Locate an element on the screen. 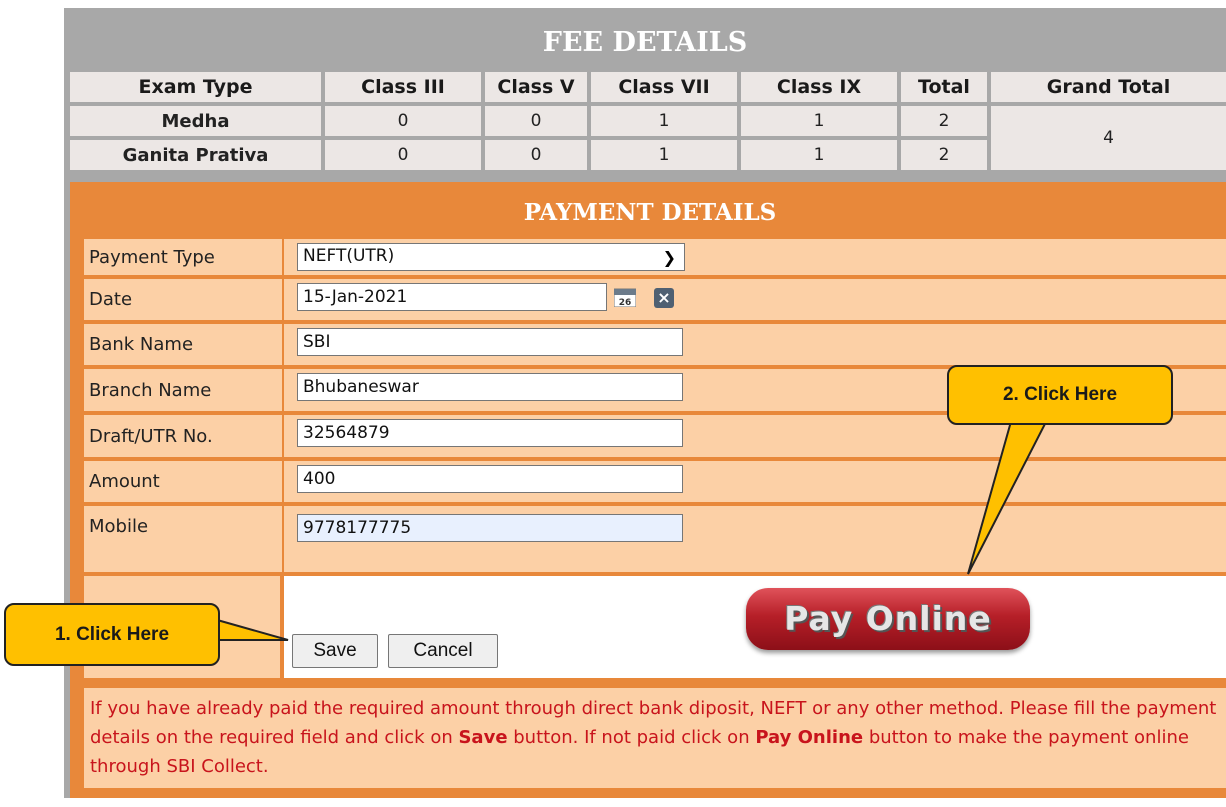  callout-first-step: 1. Click Here is located at coordinates (112, 634).